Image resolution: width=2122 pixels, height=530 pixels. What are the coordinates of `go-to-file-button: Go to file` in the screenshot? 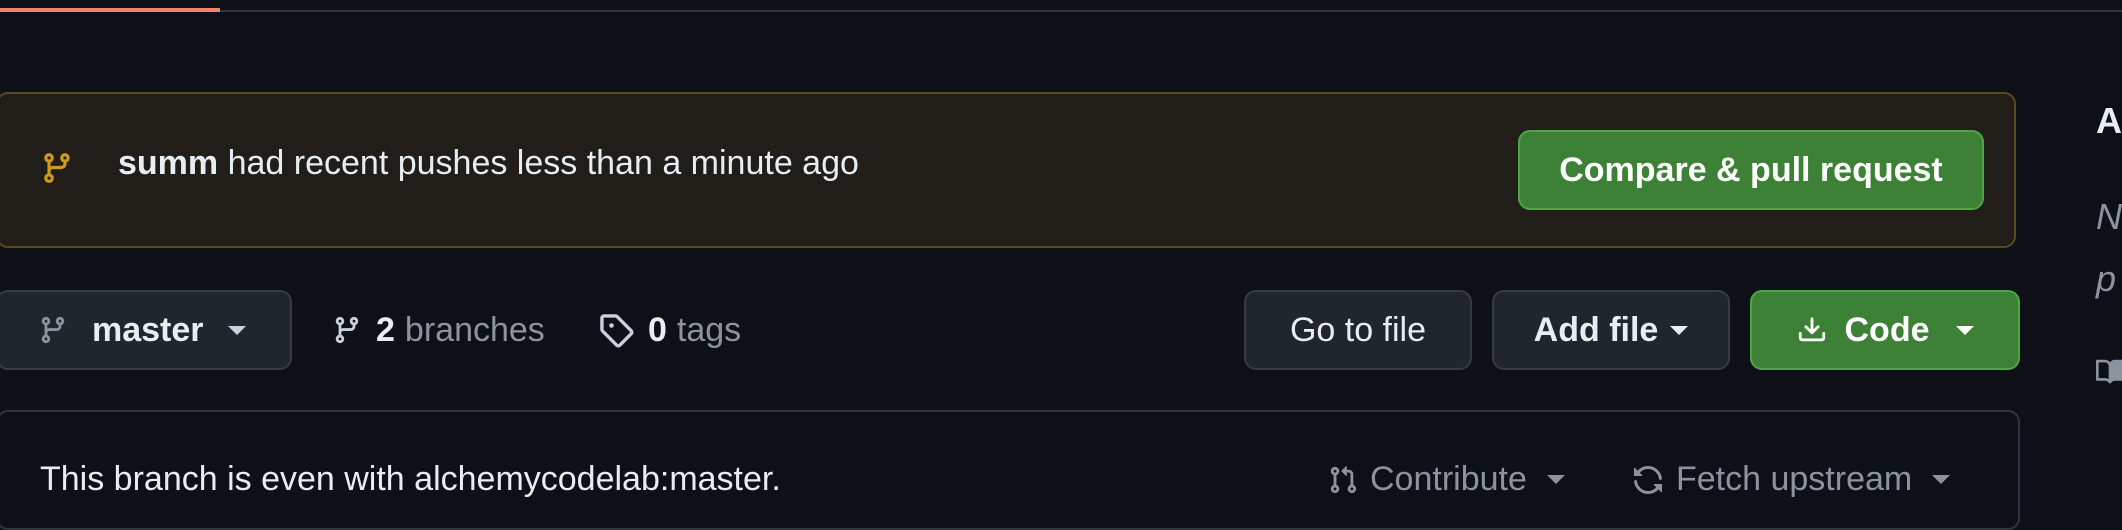 It's located at (1358, 330).